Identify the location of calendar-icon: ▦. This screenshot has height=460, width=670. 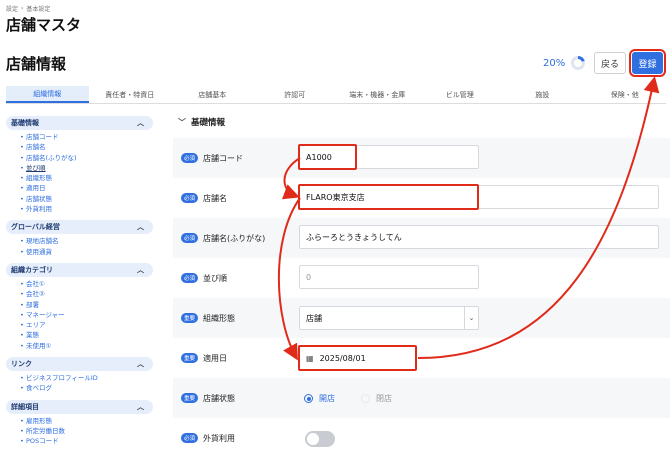
(310, 358).